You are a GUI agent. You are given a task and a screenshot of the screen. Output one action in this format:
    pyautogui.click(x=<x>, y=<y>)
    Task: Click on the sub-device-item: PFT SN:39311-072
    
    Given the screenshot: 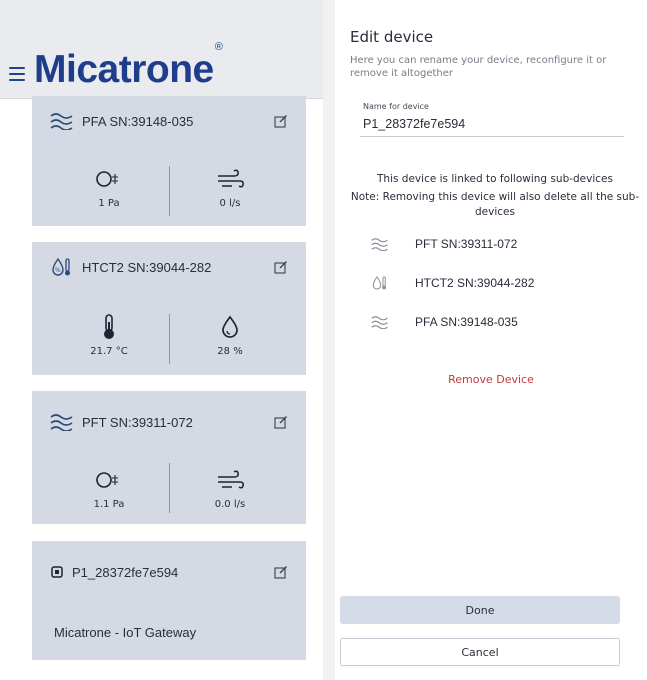 What is the action you would take?
    pyautogui.click(x=444, y=244)
    